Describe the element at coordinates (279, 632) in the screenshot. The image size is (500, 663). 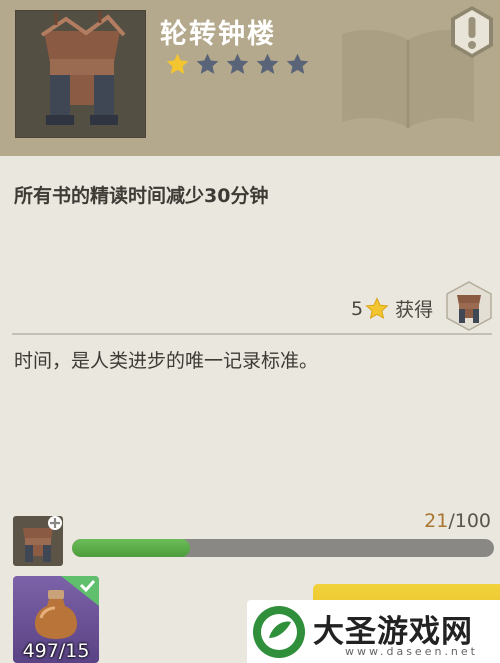
I see `watermark-logo-icon` at that location.